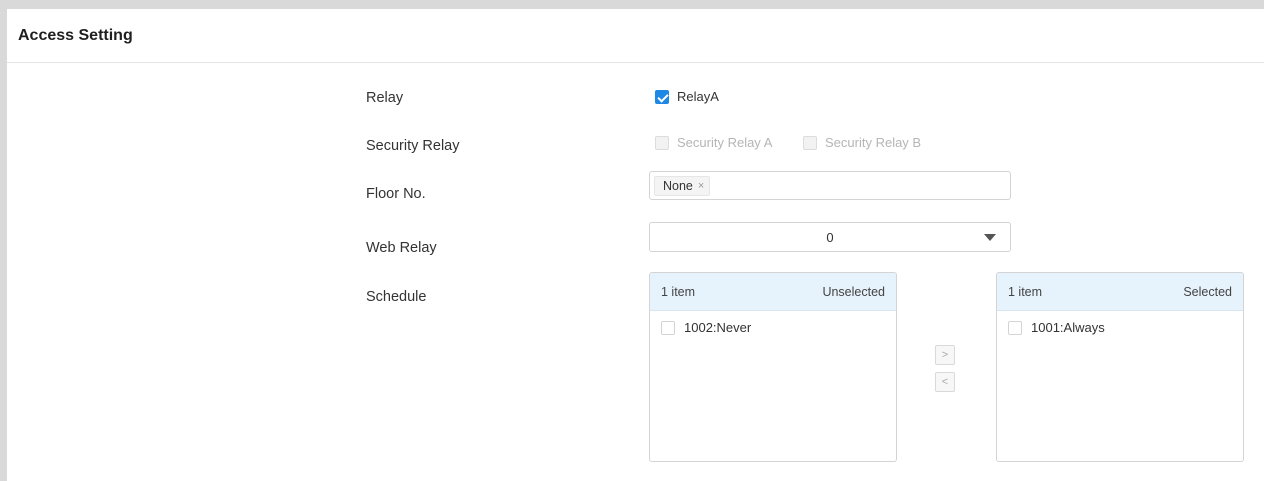 The image size is (1264, 481). I want to click on unselected-list-header: 1 item Unselected, so click(773, 292).